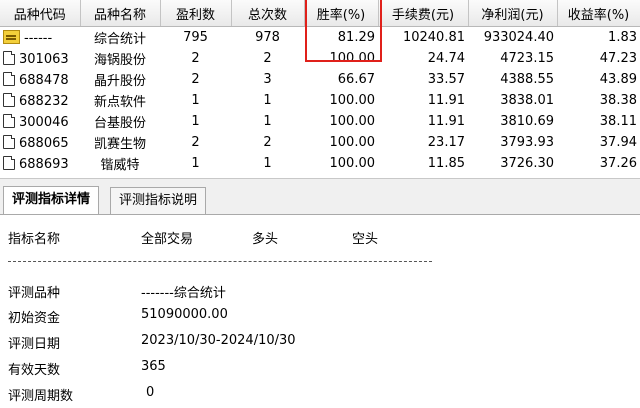 The height and width of the screenshot is (408, 640). What do you see at coordinates (195, 37) in the screenshot?
I see `cell-wins: 795` at bounding box center [195, 37].